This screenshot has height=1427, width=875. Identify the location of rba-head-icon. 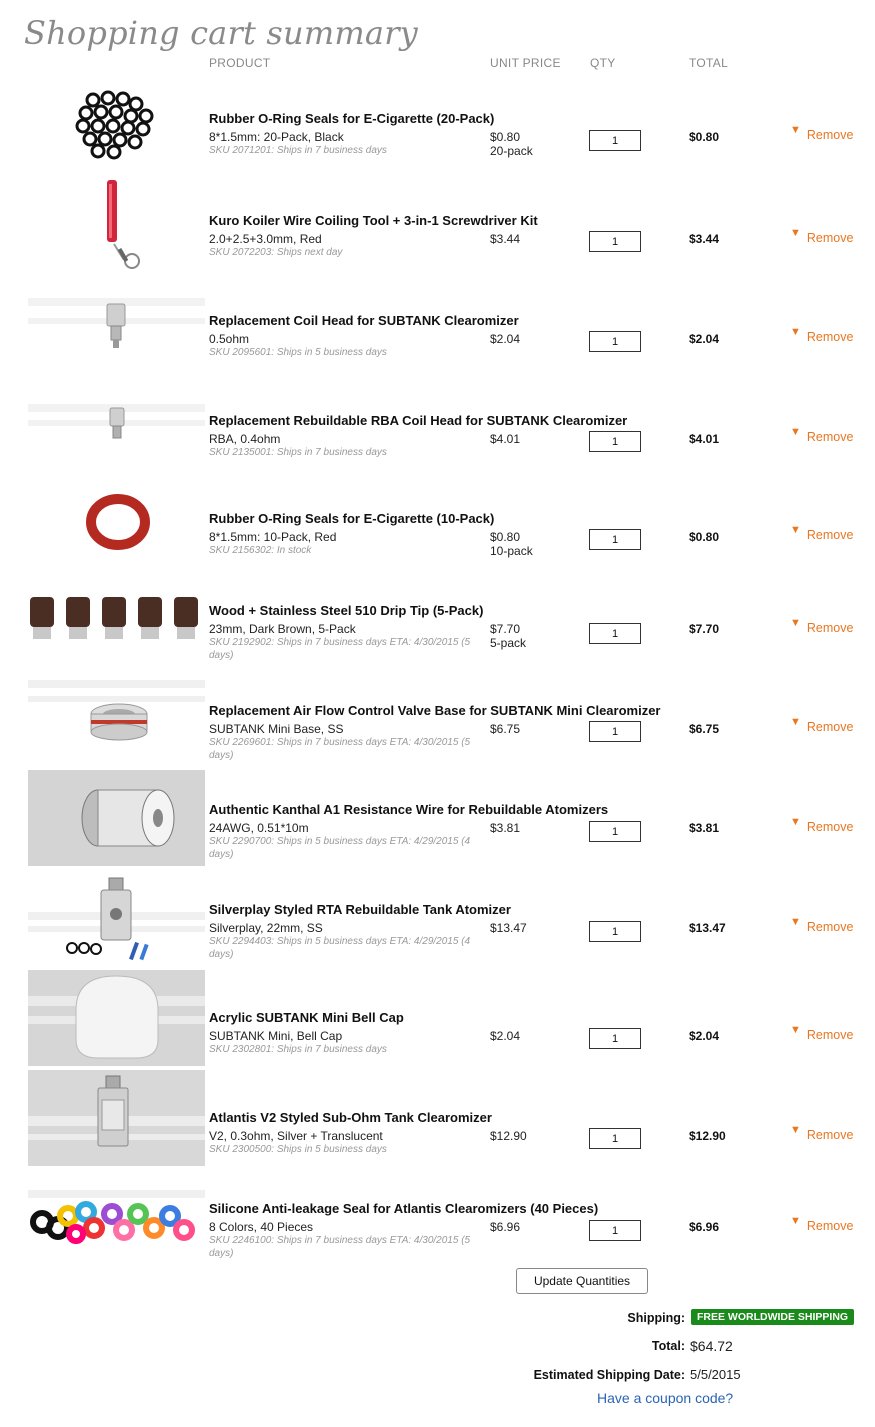
(116, 442).